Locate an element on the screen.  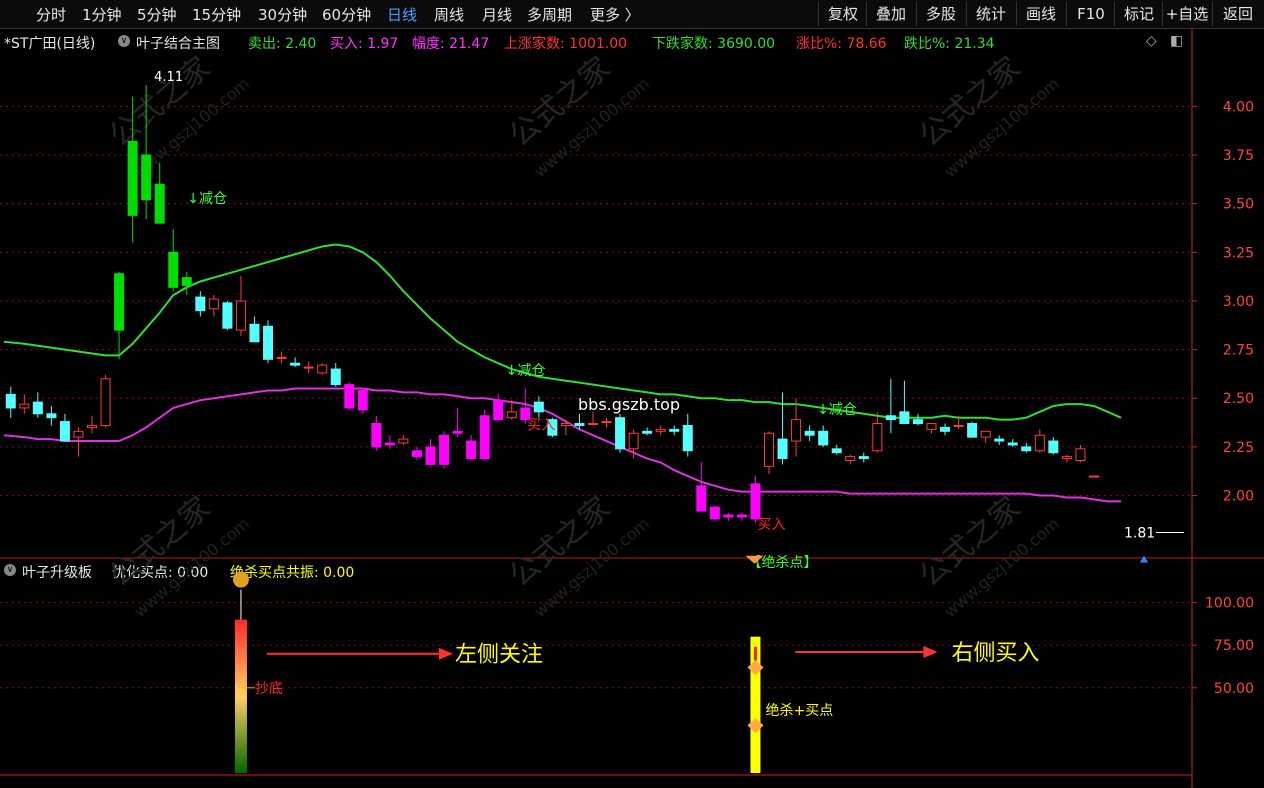
period-10: 更多 〉 is located at coordinates (615, 14).